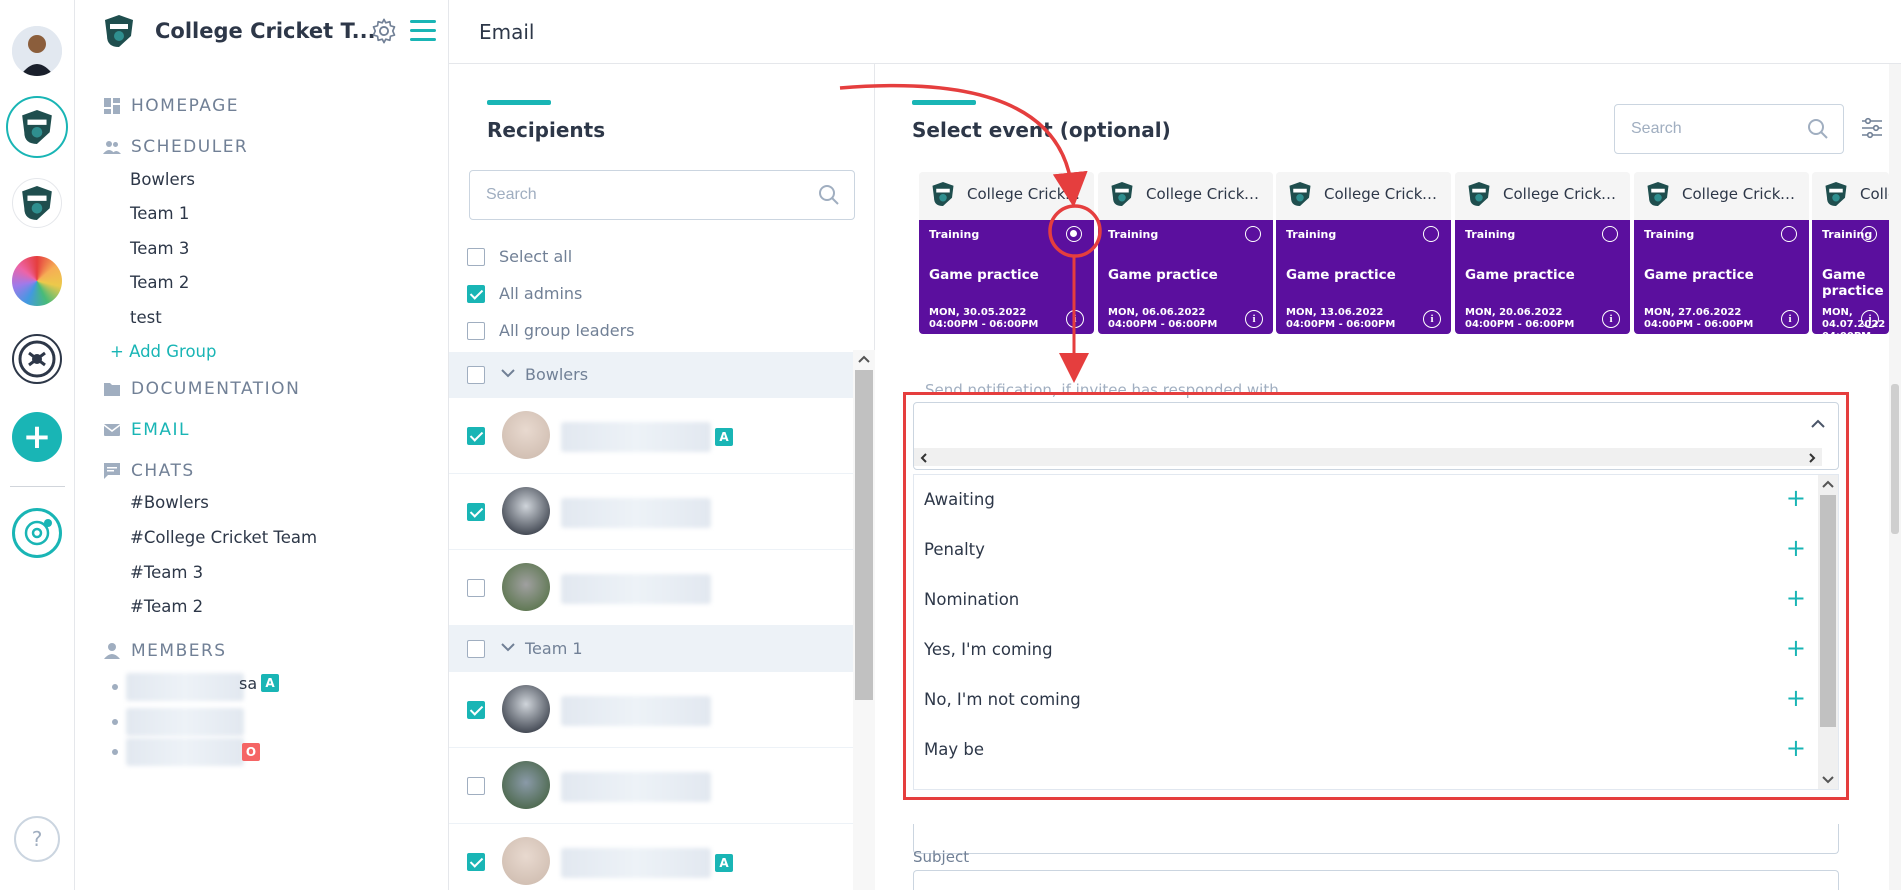 The image size is (1901, 890). Describe the element at coordinates (149, 471) in the screenshot. I see `nav-chats: CHATS` at that location.